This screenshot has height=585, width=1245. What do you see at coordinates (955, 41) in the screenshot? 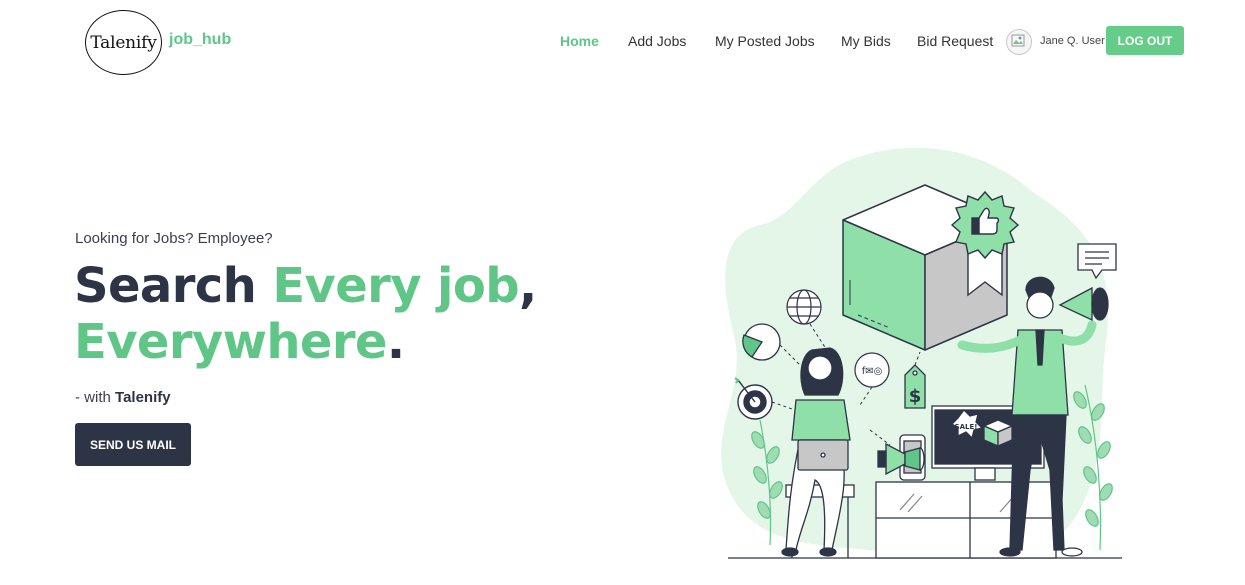
I see `nav-bid-request: Bid Request` at bounding box center [955, 41].